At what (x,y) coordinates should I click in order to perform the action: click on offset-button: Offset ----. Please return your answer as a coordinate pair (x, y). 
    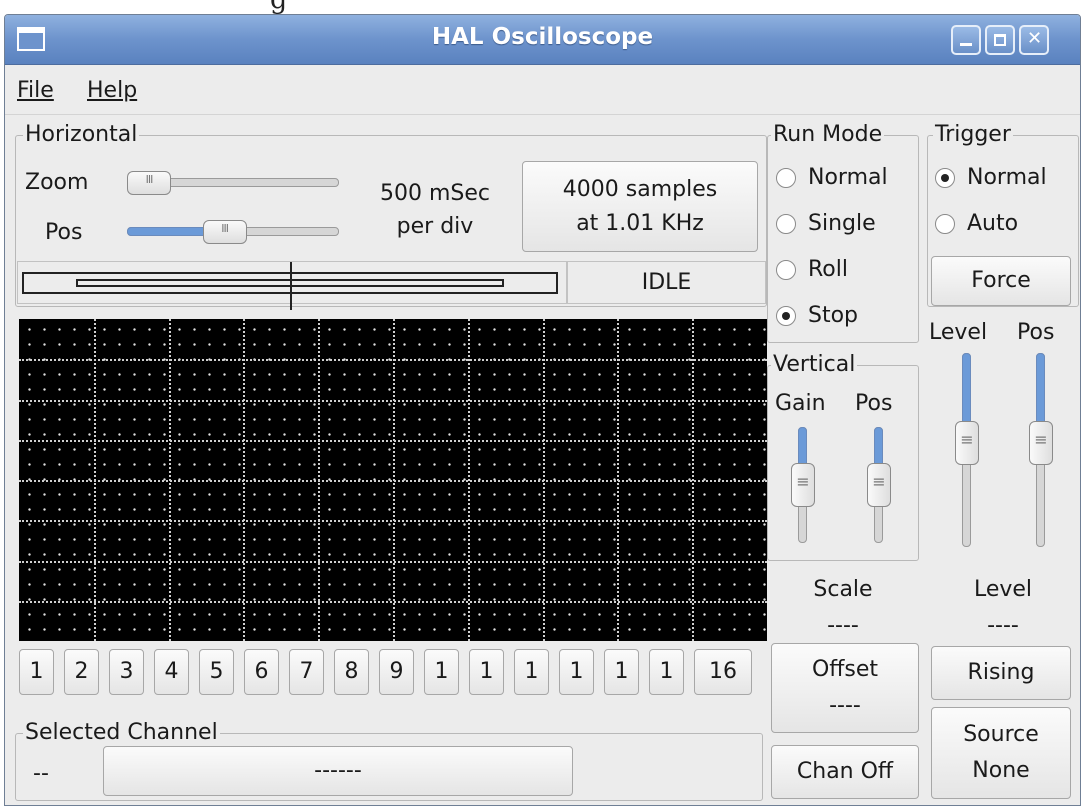
    Looking at the image, I should click on (845, 688).